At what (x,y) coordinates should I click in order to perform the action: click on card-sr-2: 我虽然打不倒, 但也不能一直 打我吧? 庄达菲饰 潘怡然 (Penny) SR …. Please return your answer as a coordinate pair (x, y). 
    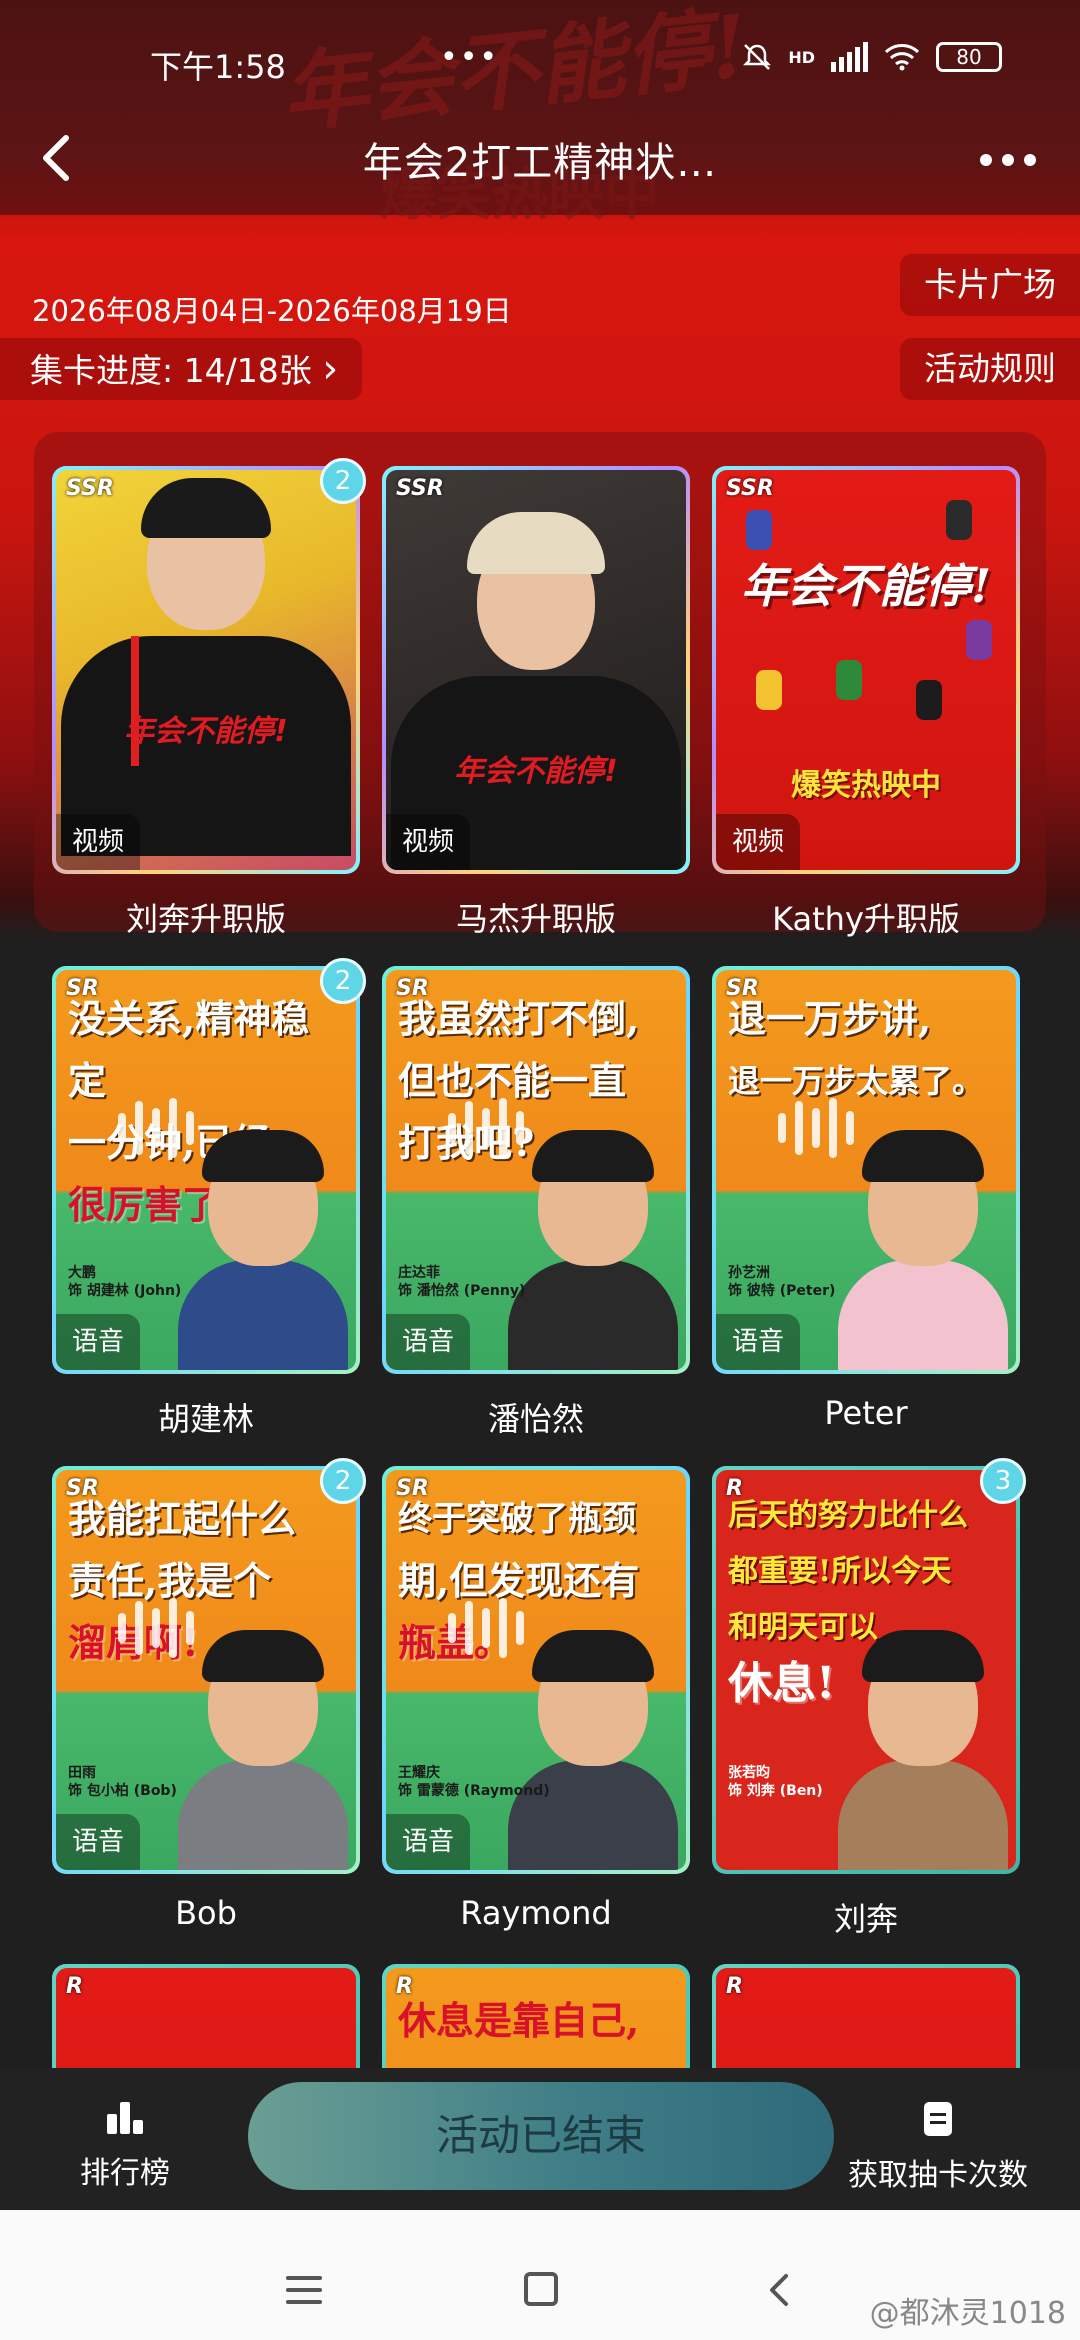
    Looking at the image, I should click on (536, 1170).